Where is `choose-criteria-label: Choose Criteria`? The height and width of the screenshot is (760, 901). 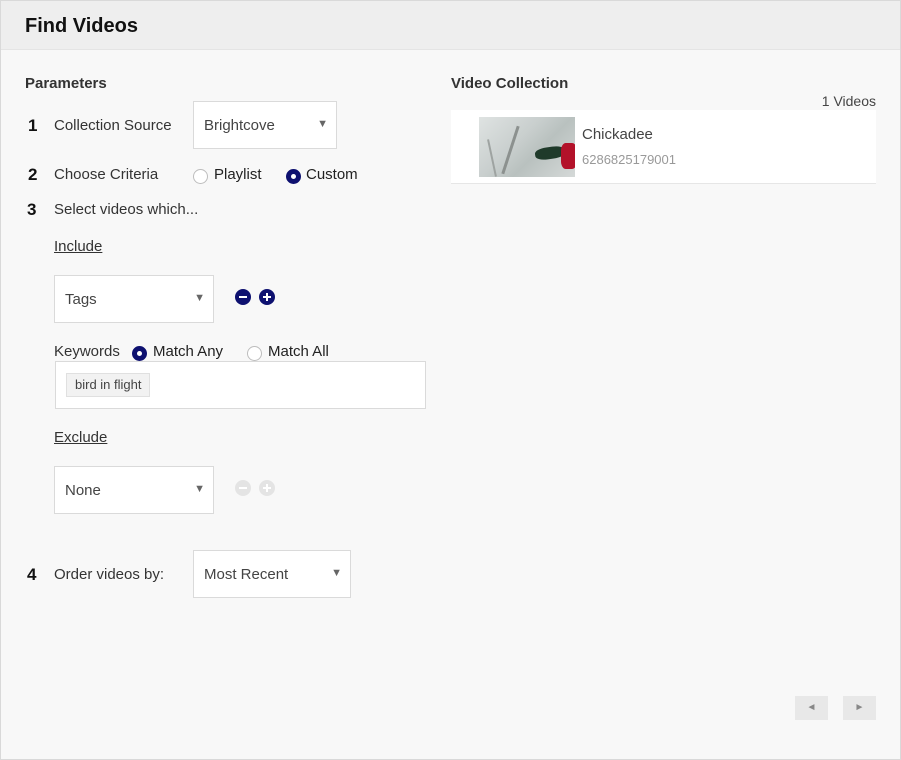 choose-criteria-label: Choose Criteria is located at coordinates (106, 174).